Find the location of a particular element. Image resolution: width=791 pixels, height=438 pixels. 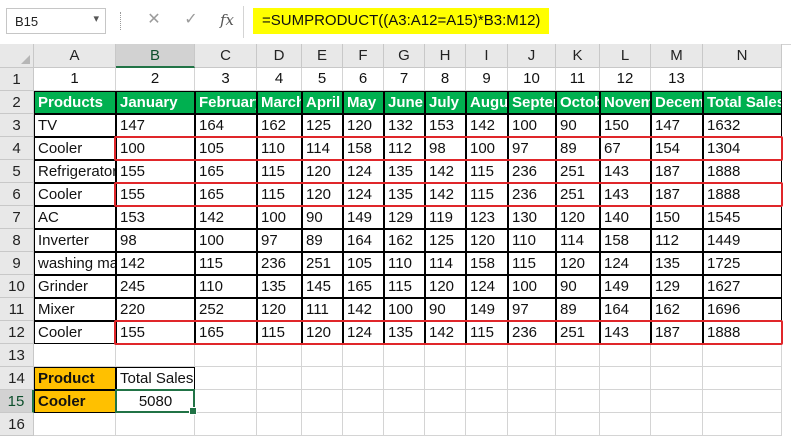

cell-i4: 100 is located at coordinates (487, 148).